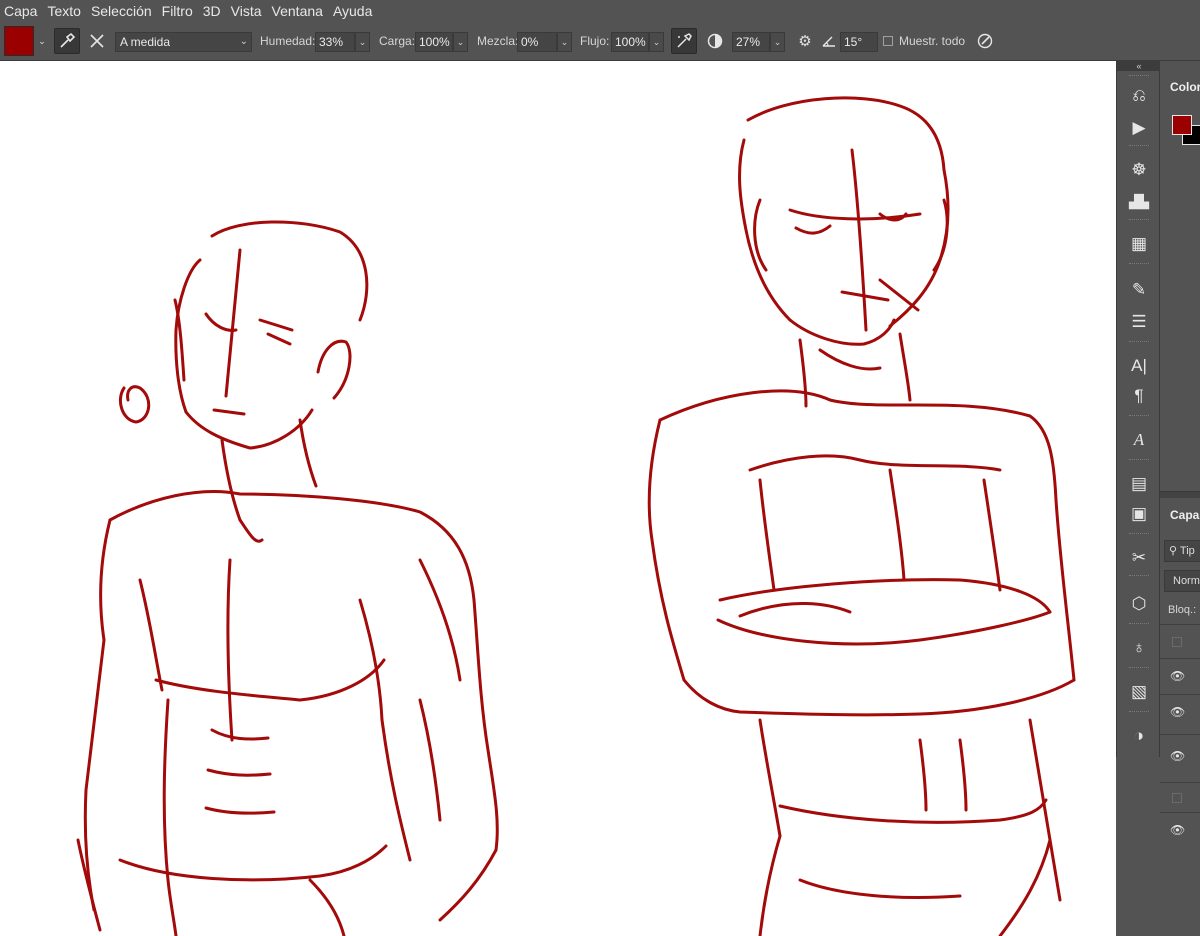  What do you see at coordinates (1139, 514) in the screenshot?
I see `info-icon: ▣` at bounding box center [1139, 514].